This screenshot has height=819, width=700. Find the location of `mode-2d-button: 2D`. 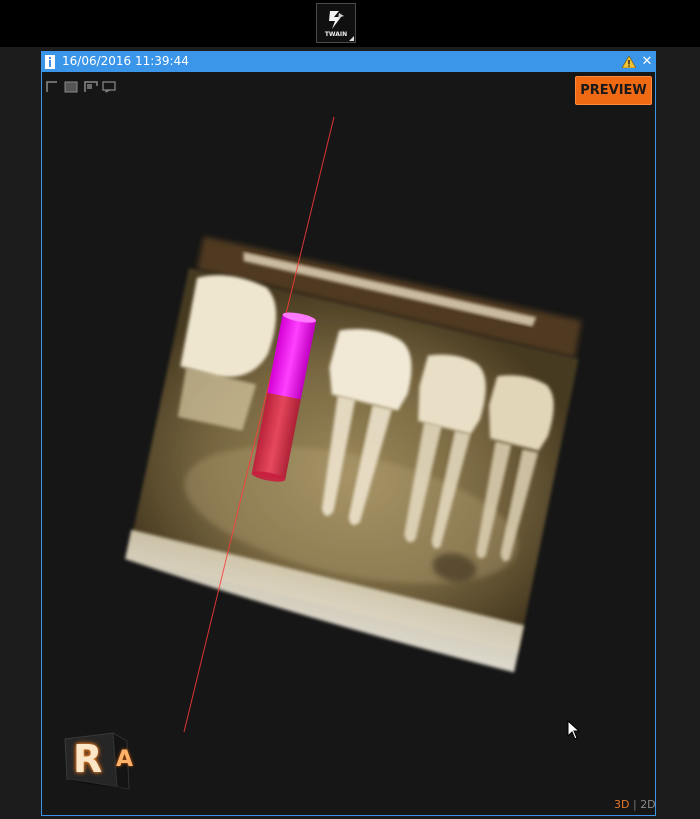

mode-2d-button: 2D is located at coordinates (647, 804).